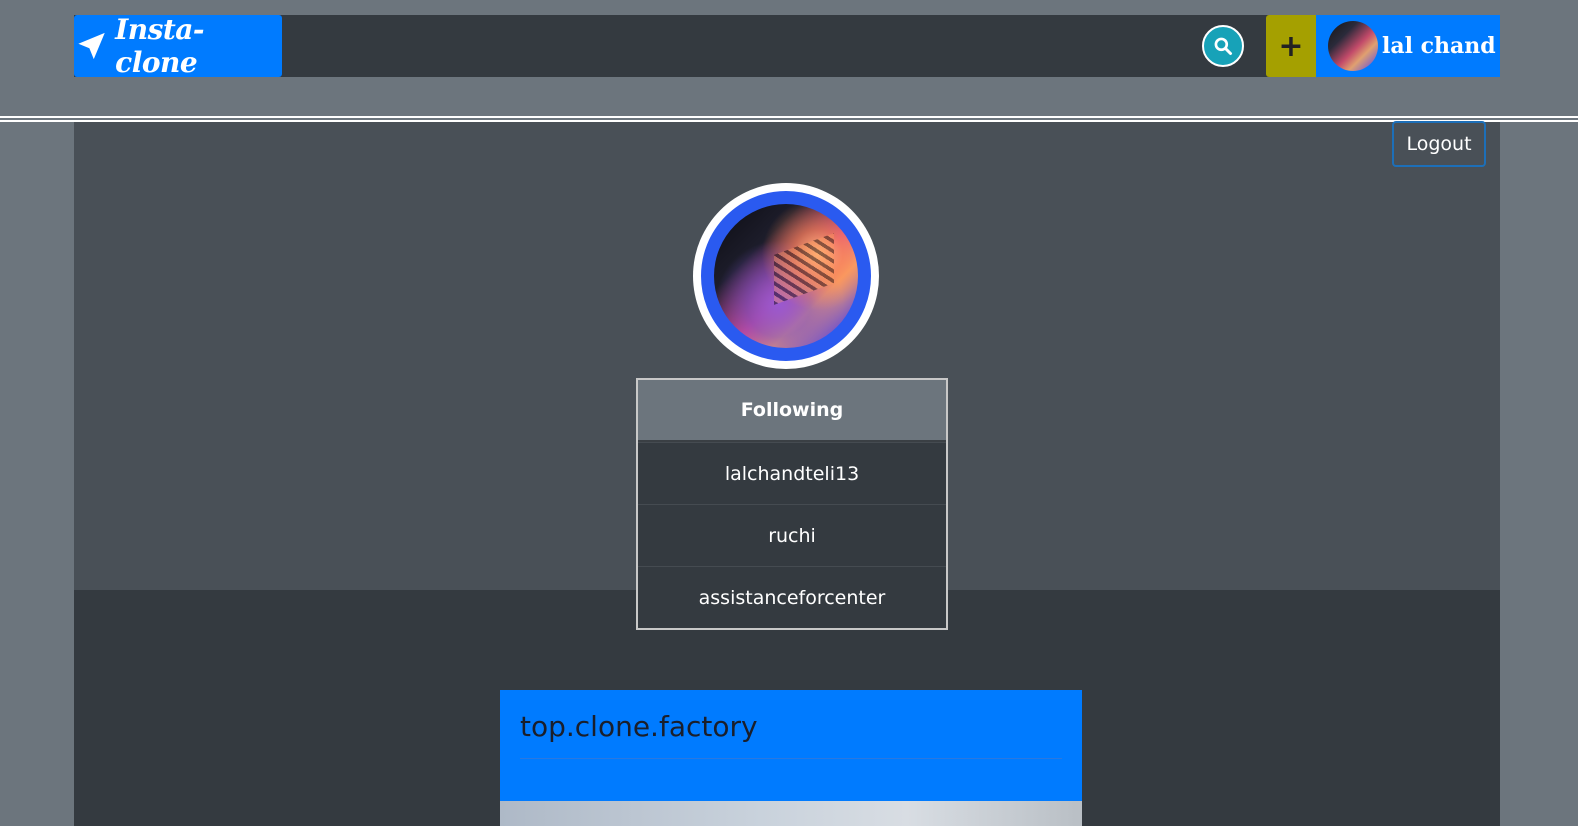 This screenshot has width=1578, height=826. What do you see at coordinates (791, 813) in the screenshot?
I see `post-image` at bounding box center [791, 813].